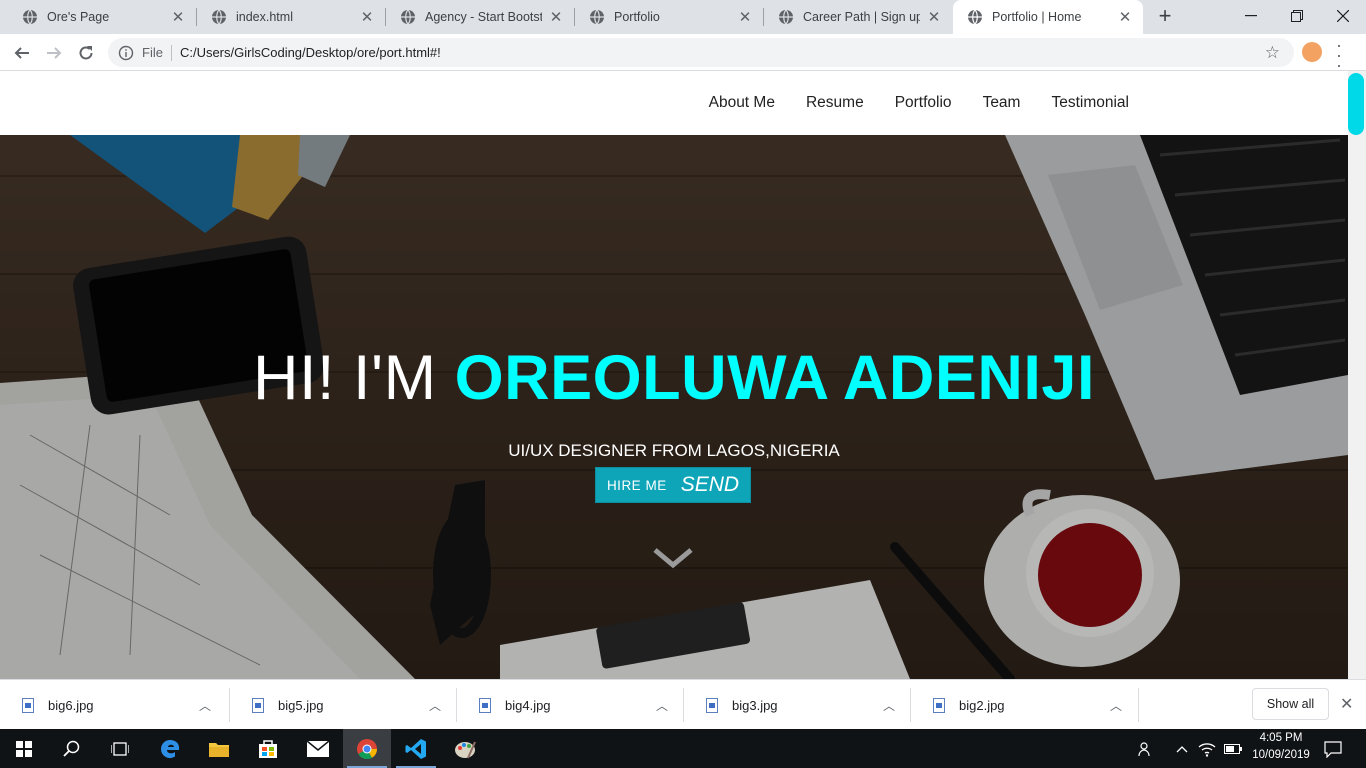  What do you see at coordinates (742, 103) in the screenshot?
I see `nav-about-me: About Me` at bounding box center [742, 103].